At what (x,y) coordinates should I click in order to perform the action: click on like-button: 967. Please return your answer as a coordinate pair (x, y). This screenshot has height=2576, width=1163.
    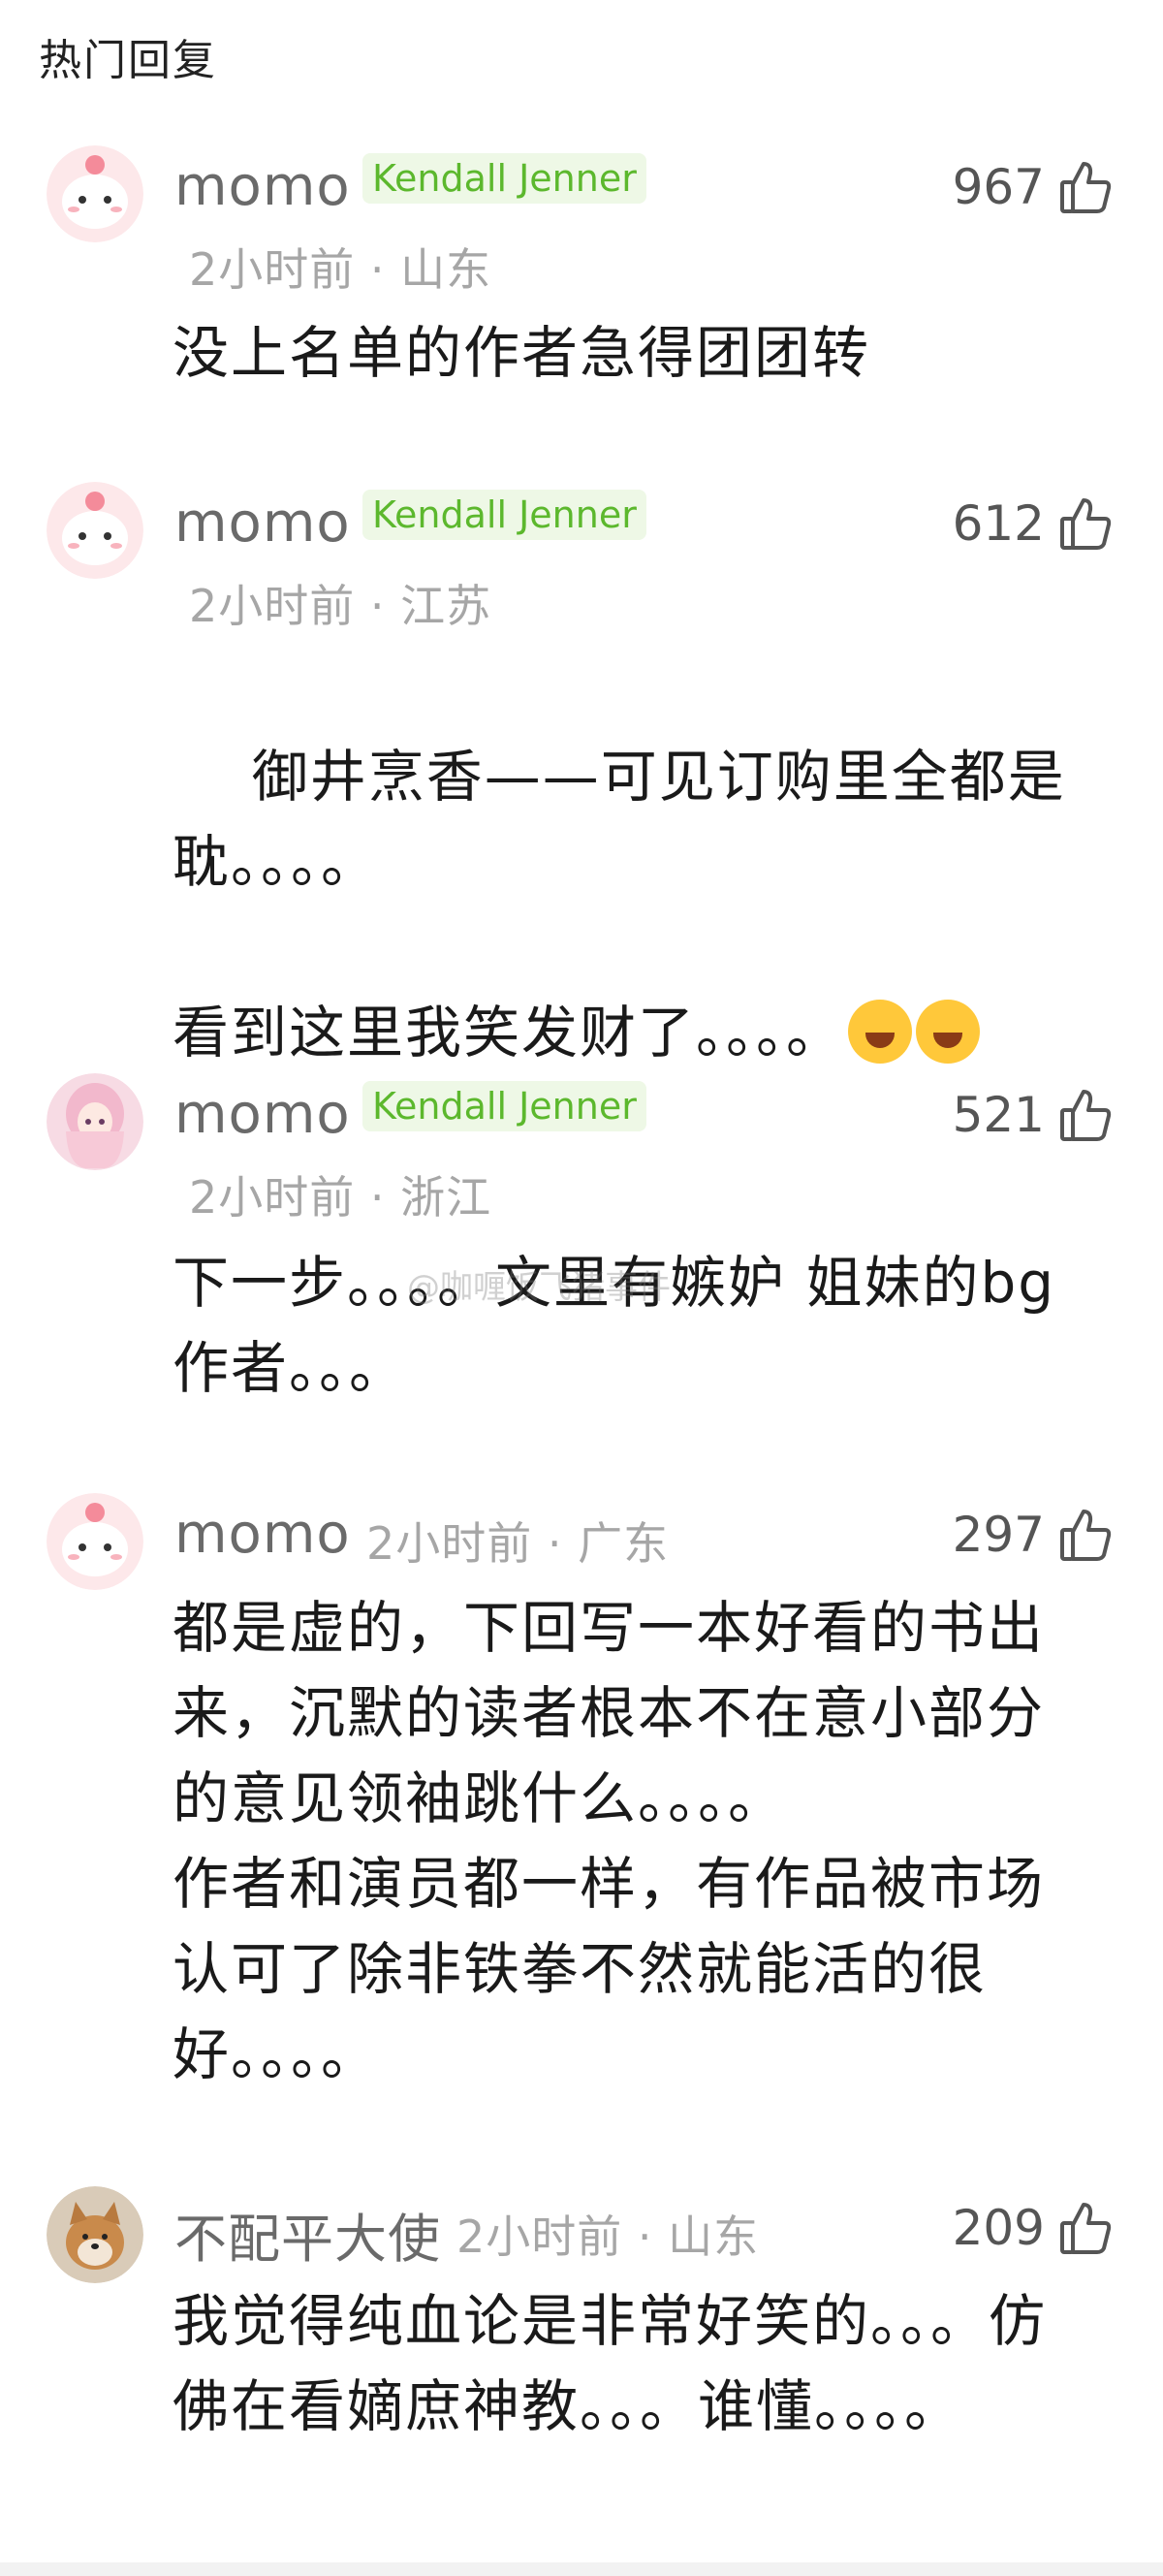
    Looking at the image, I should click on (1033, 187).